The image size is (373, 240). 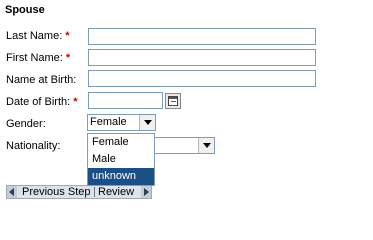 I want to click on gender-dropdown-list: Female Male unknown, so click(x=121, y=159).